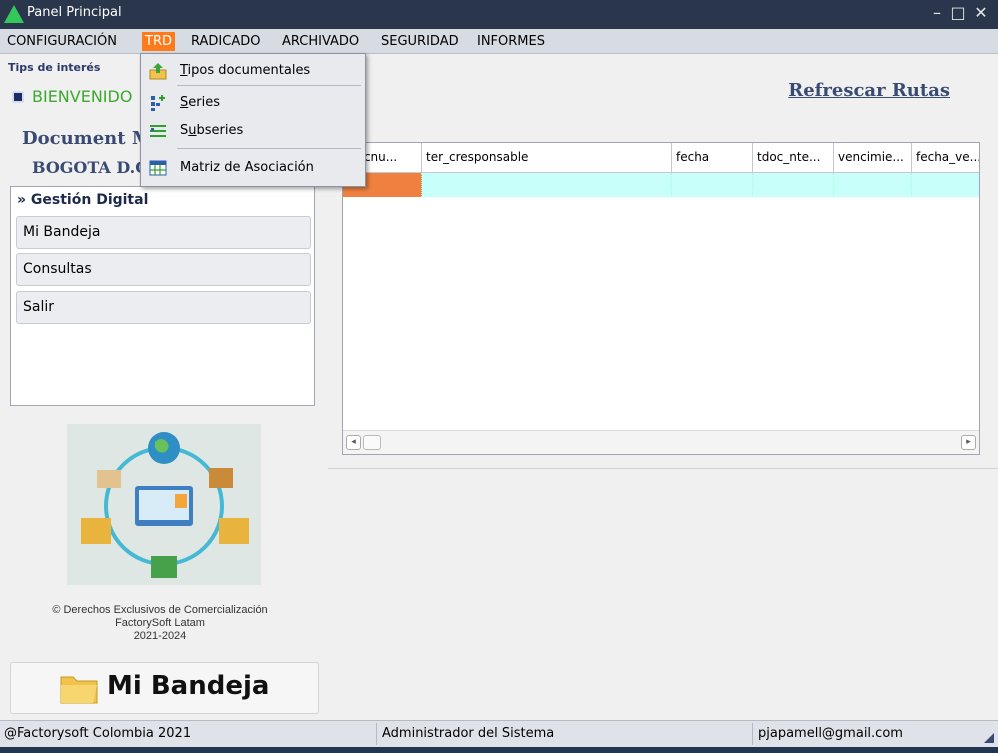 The image size is (998, 753). I want to click on menu-item-matriz-asociacion: Matriz de Asociación, so click(253, 168).